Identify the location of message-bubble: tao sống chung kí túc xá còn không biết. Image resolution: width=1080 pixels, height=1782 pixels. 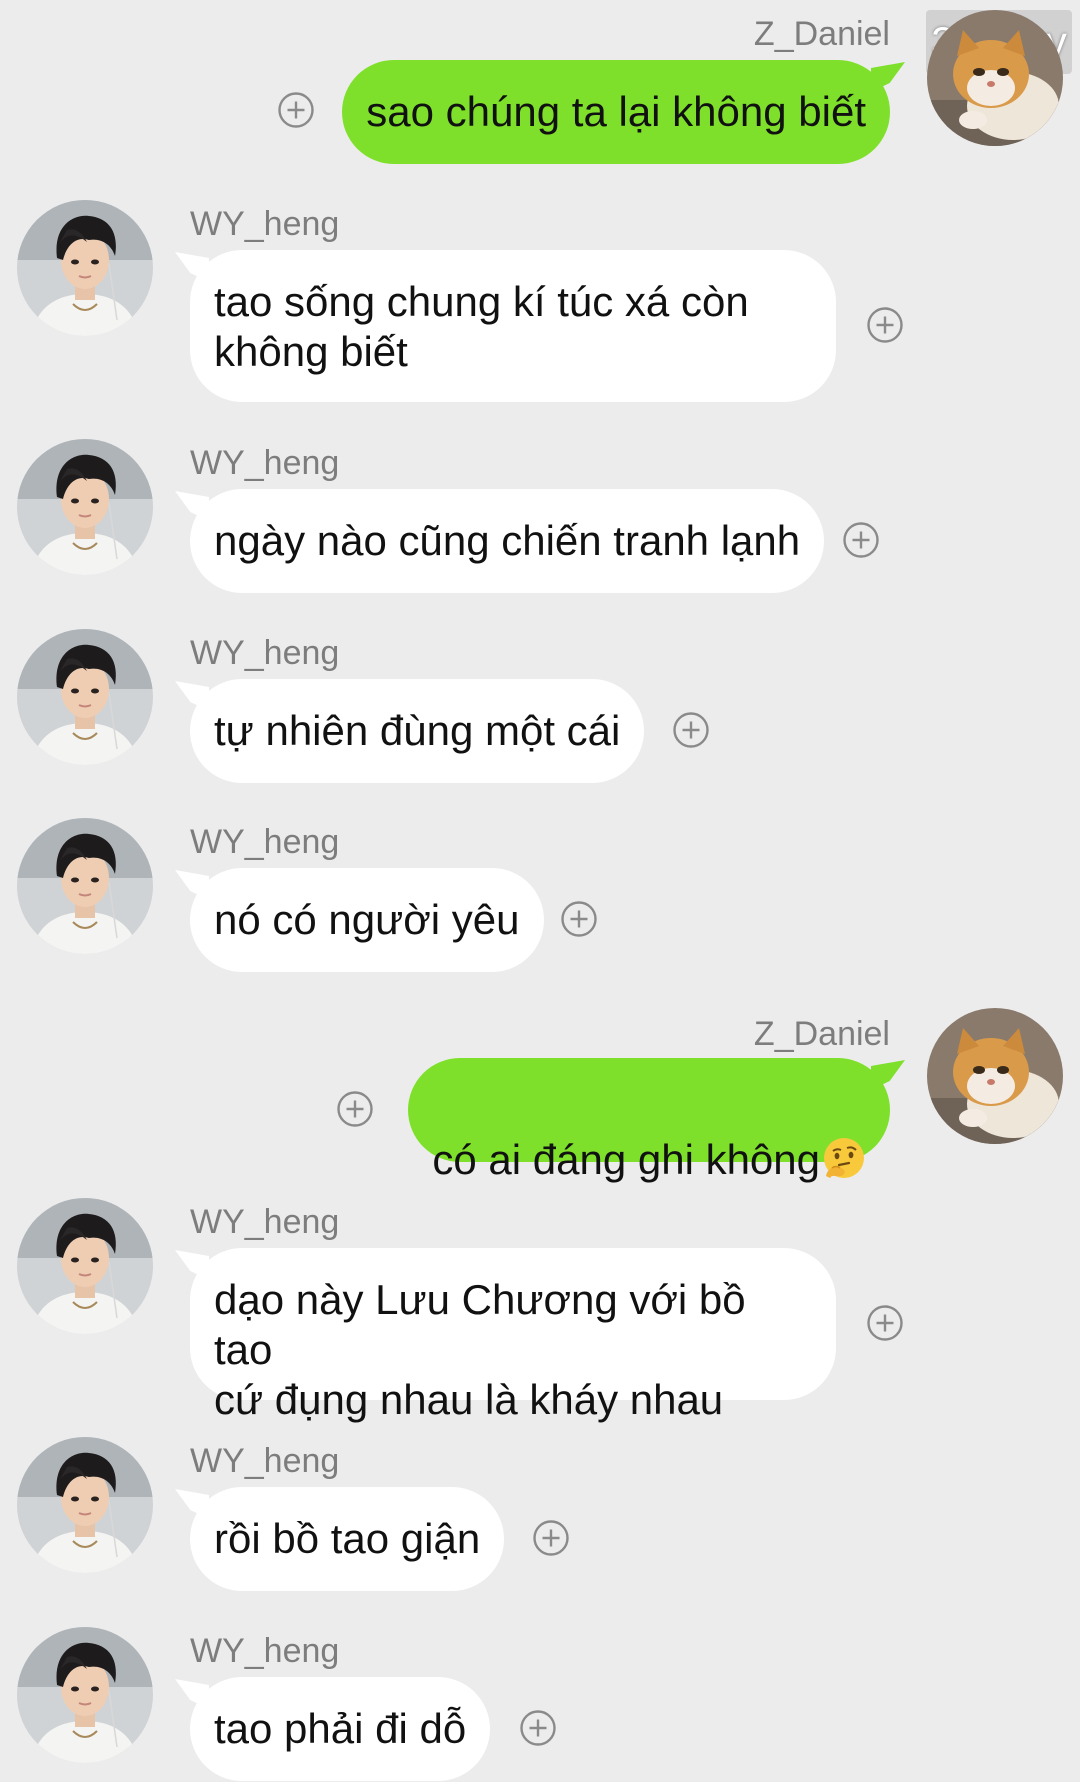
(513, 326).